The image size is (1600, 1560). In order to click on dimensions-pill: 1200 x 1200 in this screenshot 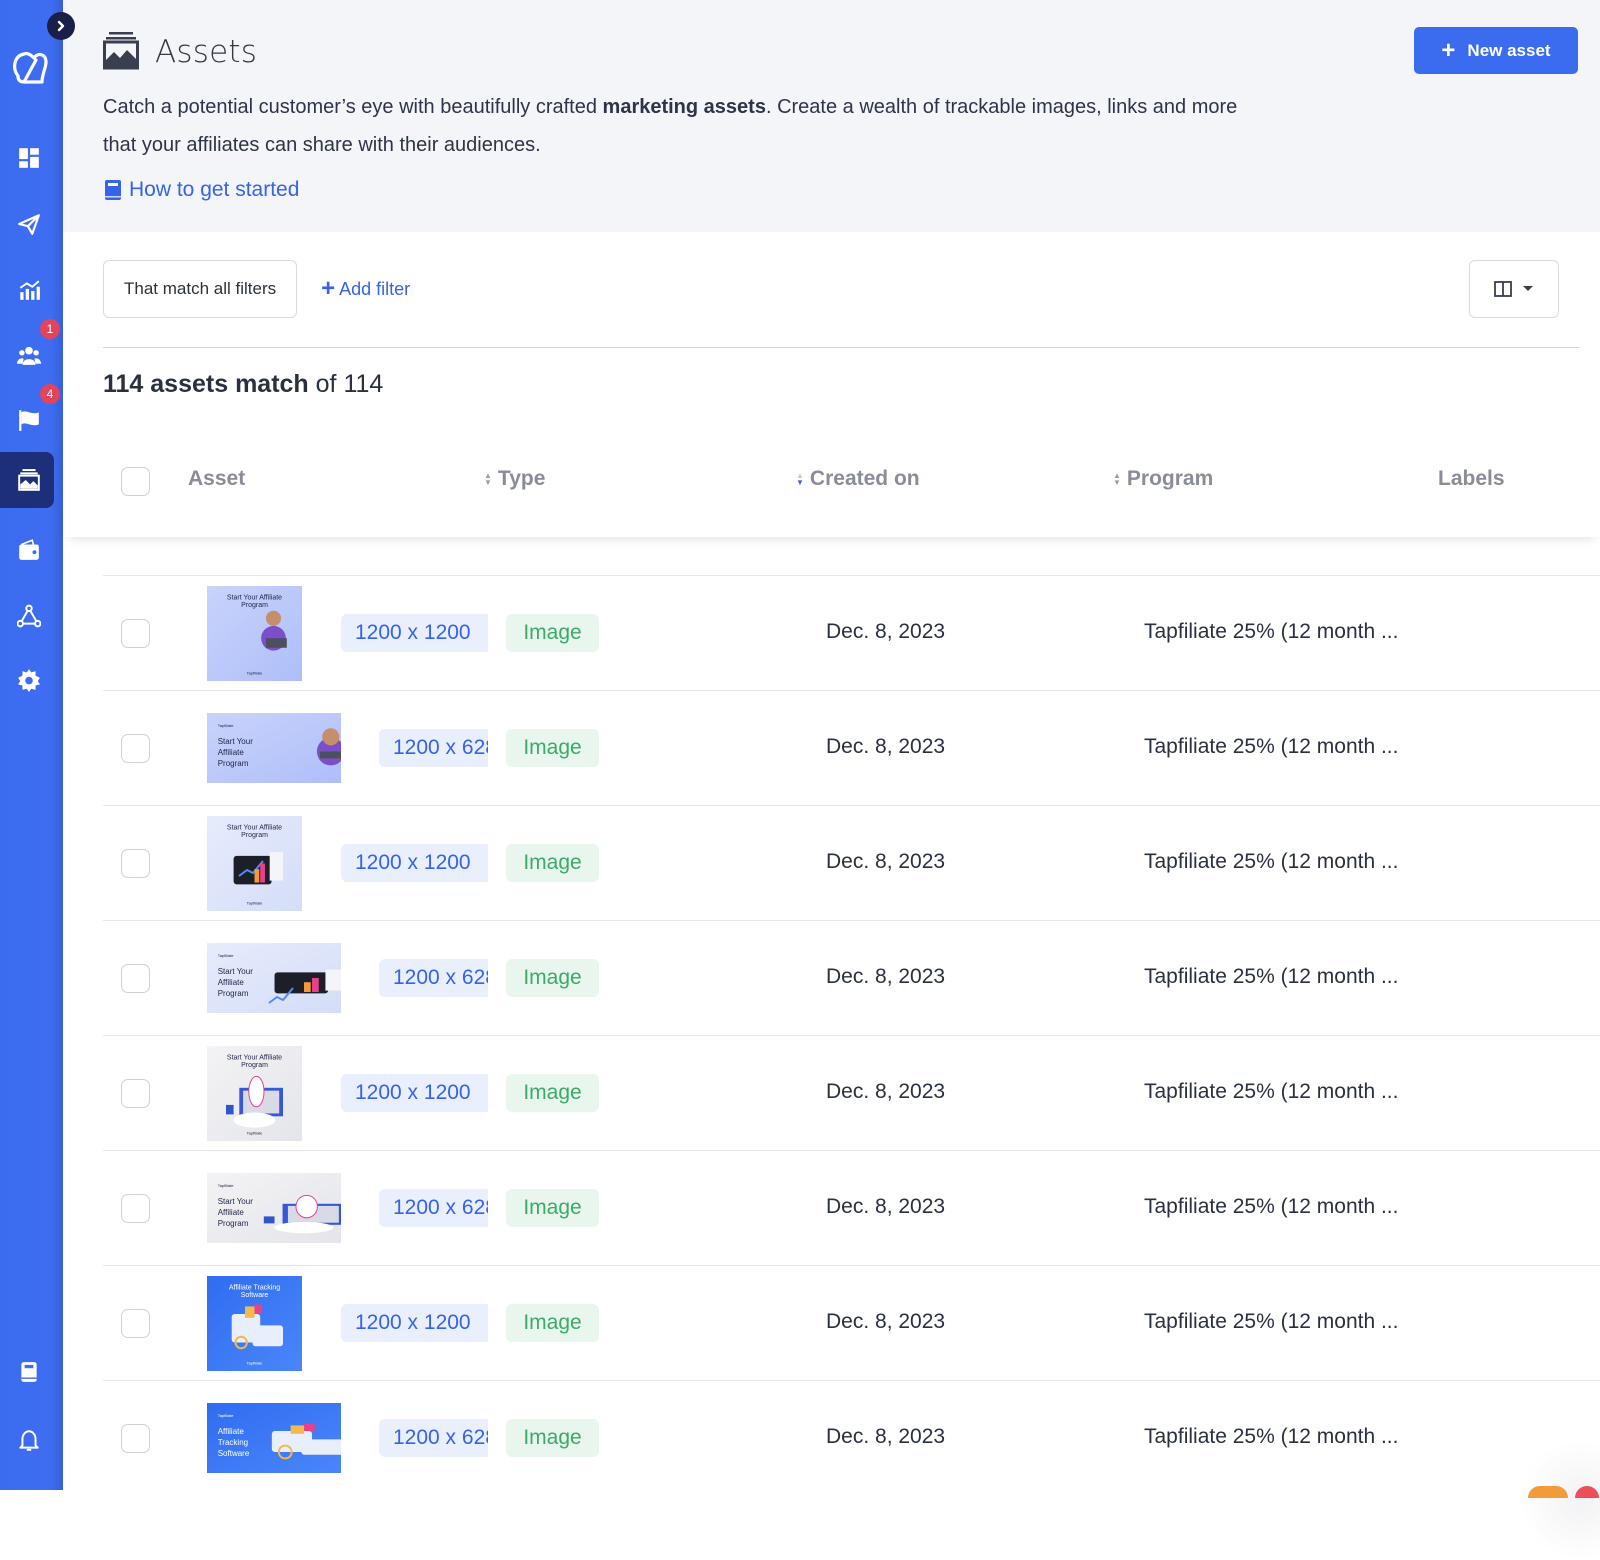, I will do `click(414, 863)`.